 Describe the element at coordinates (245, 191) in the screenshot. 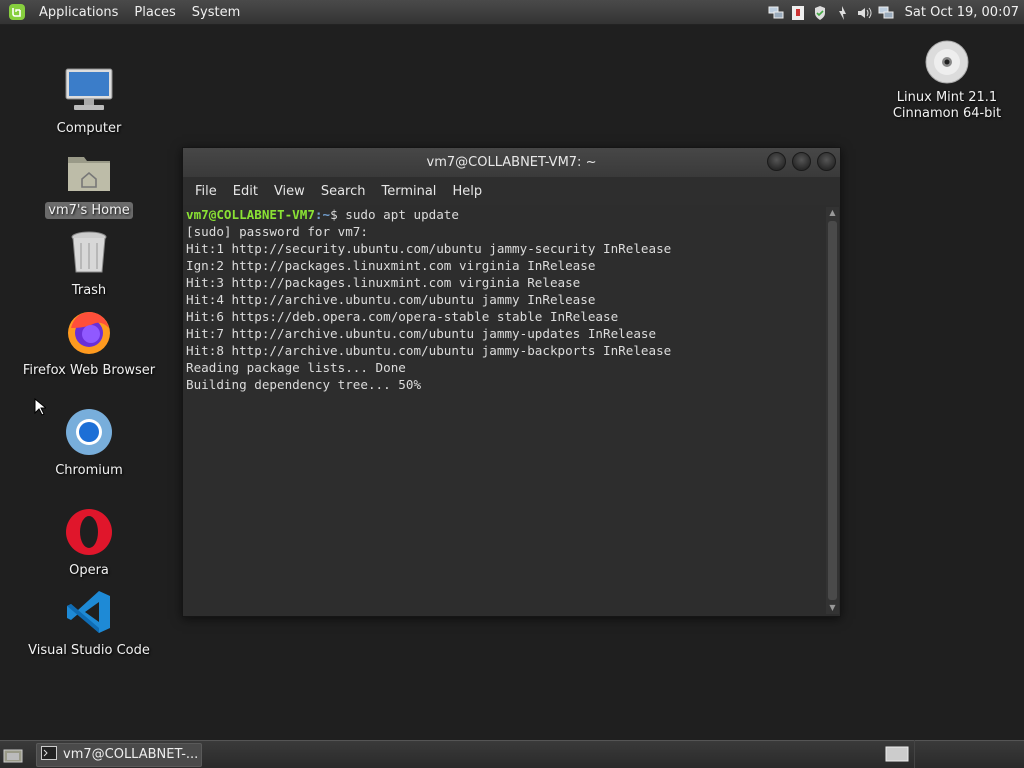

I see `menu-edit: Edit` at that location.